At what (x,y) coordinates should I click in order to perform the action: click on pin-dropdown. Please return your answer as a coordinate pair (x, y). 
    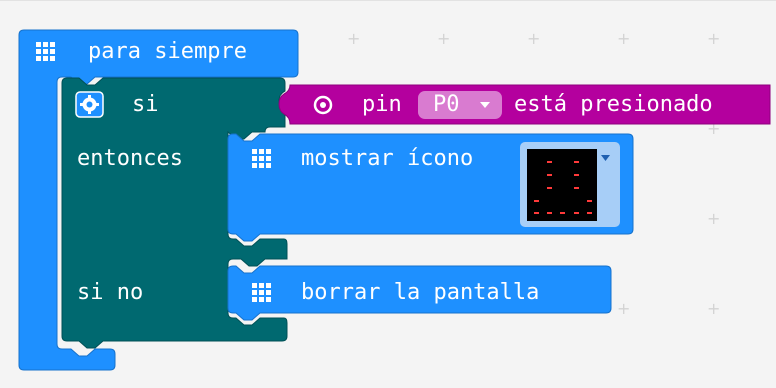
    Looking at the image, I should click on (460, 105).